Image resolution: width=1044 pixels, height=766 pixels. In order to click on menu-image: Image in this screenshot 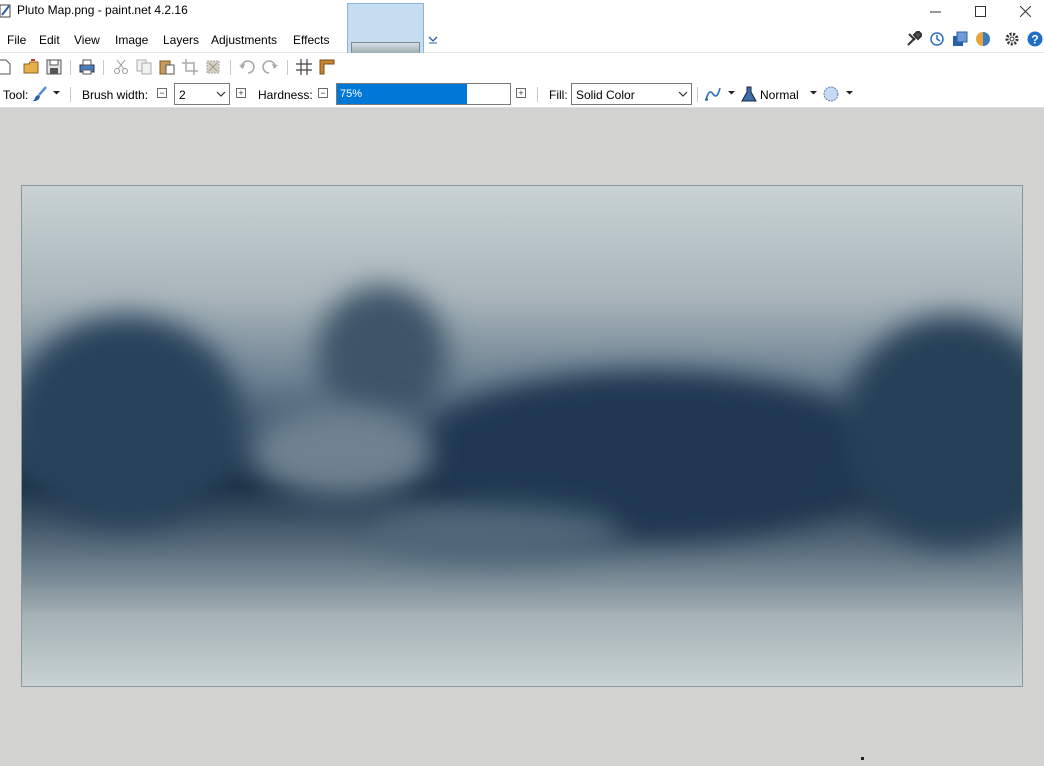, I will do `click(131, 40)`.